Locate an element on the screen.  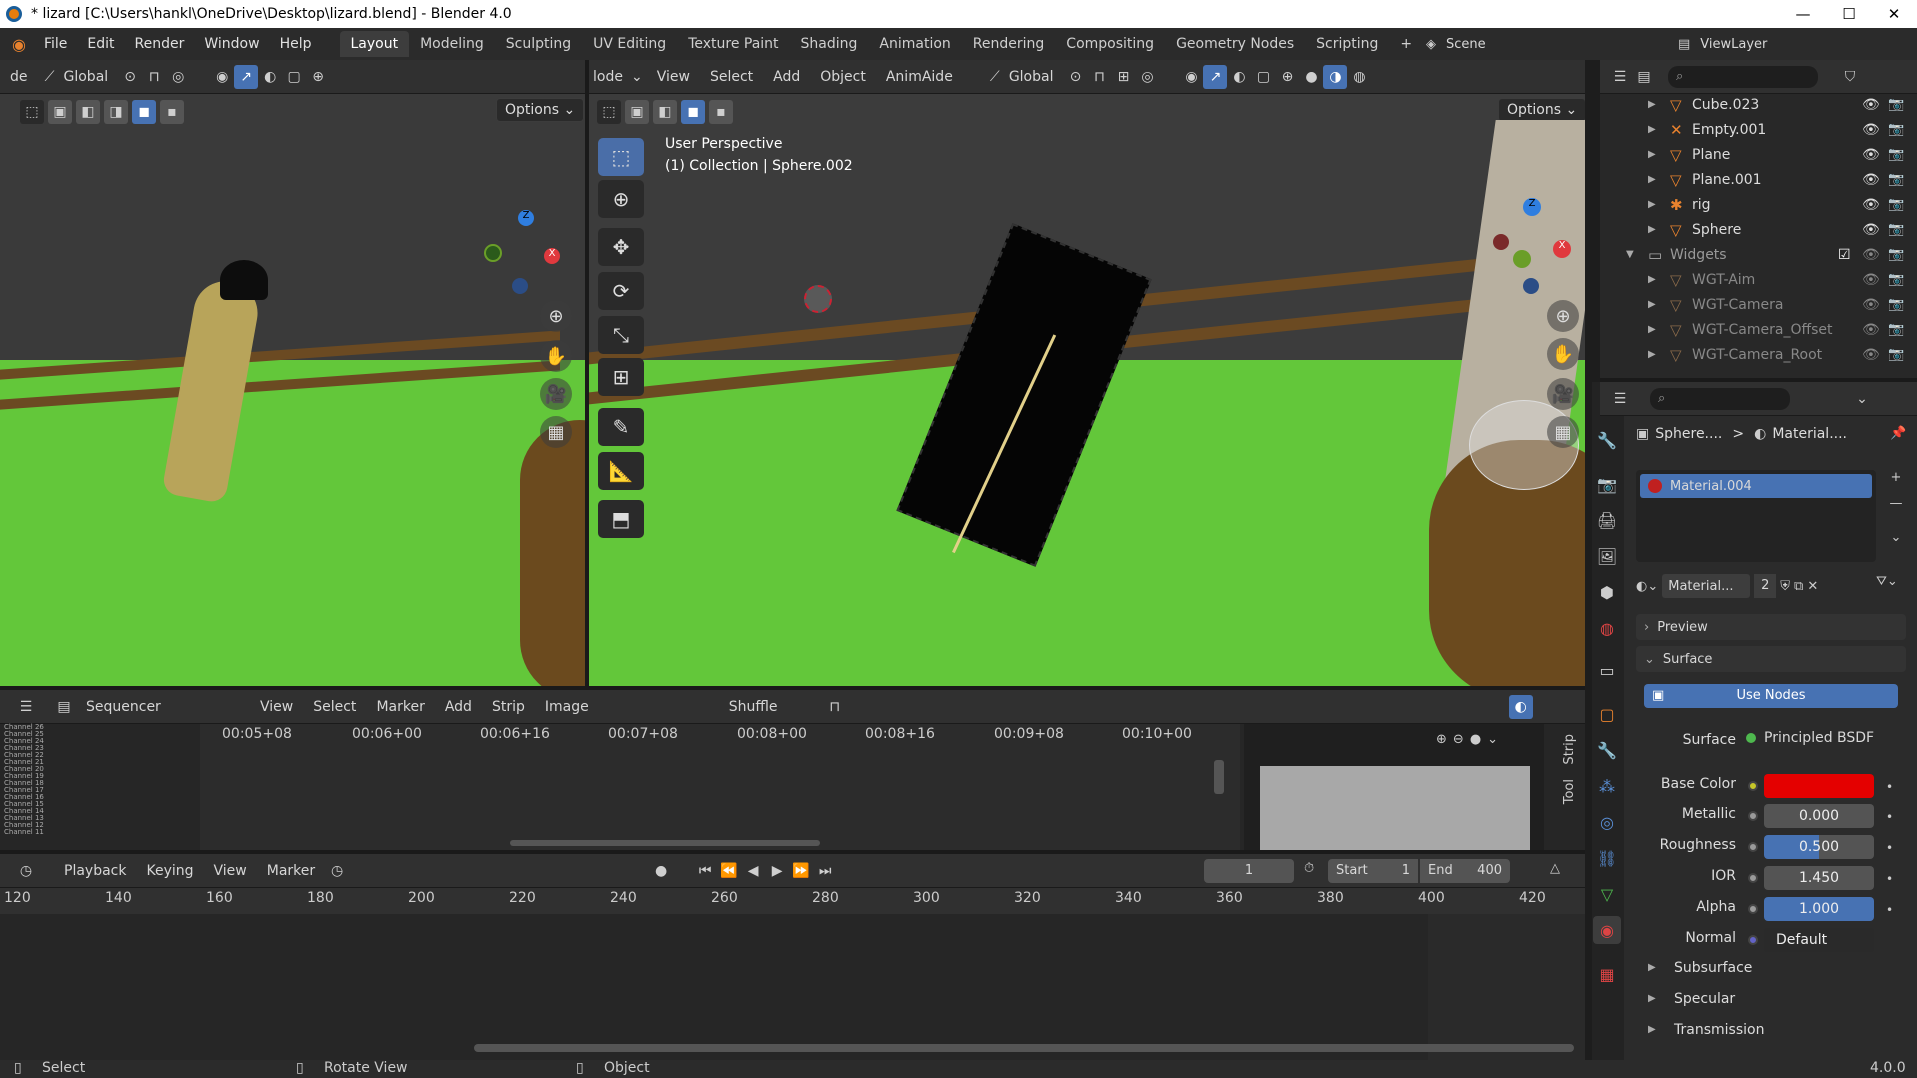
timeline-scrollbar is located at coordinates (1024, 1048).